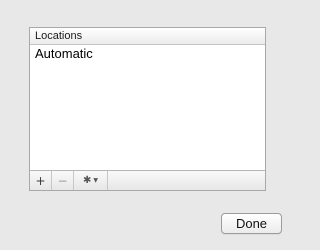 The image size is (320, 250). What do you see at coordinates (147, 180) in the screenshot?
I see `list-toolbar: + − ✱ ▼` at bounding box center [147, 180].